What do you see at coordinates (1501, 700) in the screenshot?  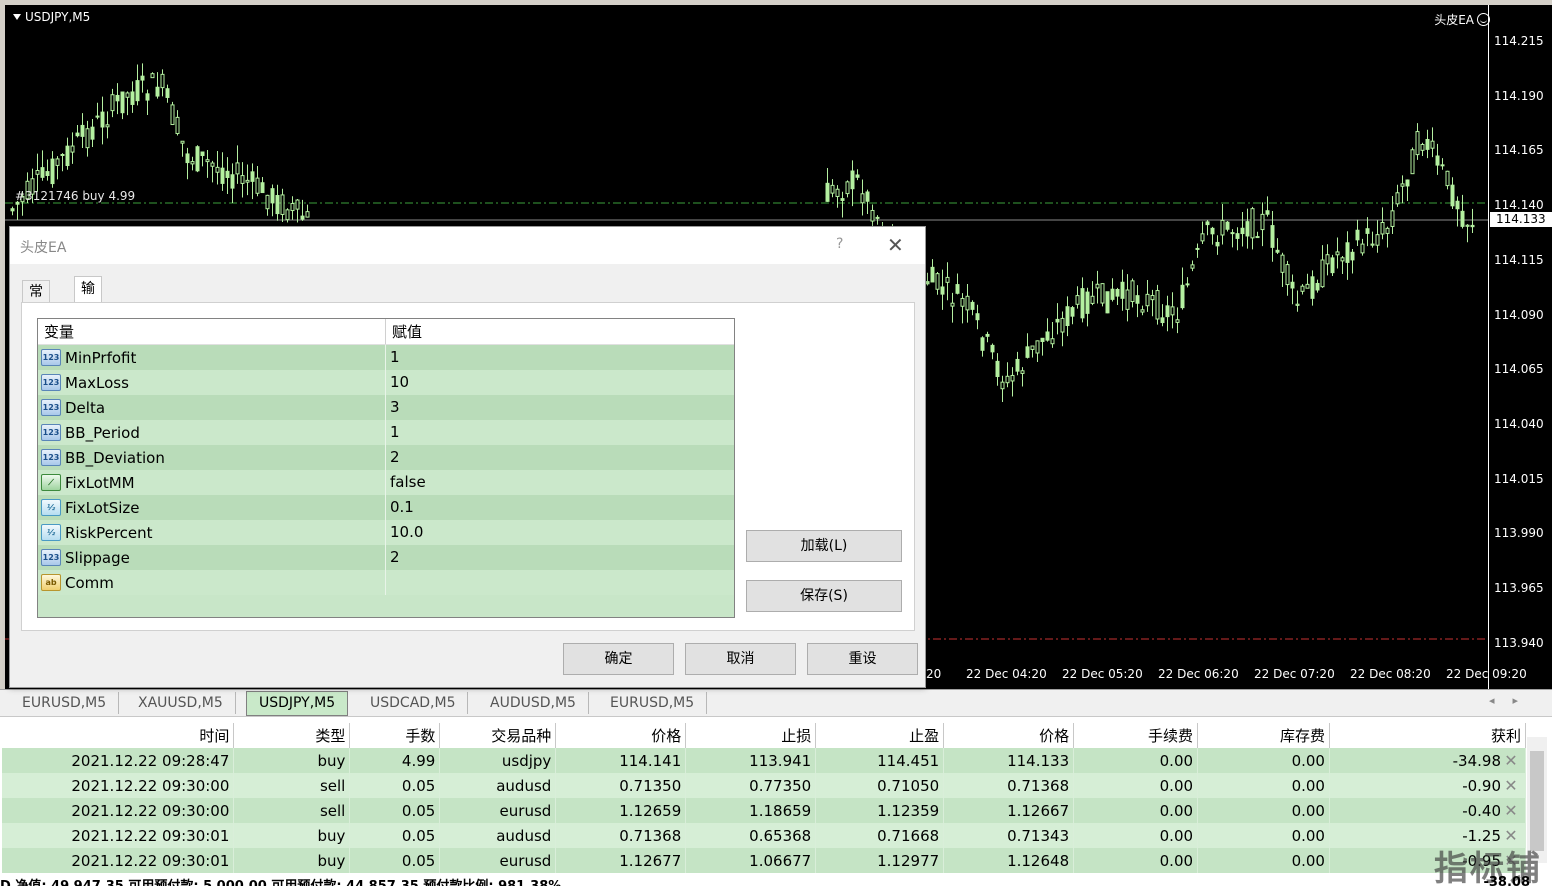 I see `tab-scroll-left-icon: ◂` at bounding box center [1501, 700].